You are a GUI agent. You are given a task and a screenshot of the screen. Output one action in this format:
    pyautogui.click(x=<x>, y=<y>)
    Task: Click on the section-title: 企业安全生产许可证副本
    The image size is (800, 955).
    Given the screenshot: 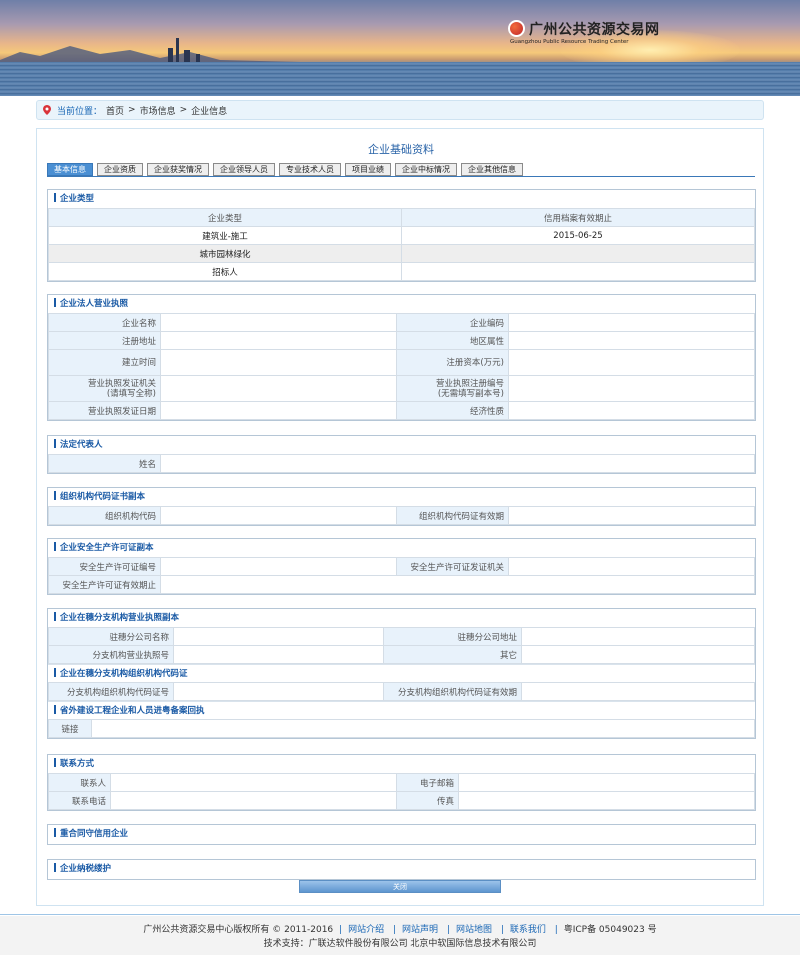 What is the action you would take?
    pyautogui.click(x=401, y=548)
    